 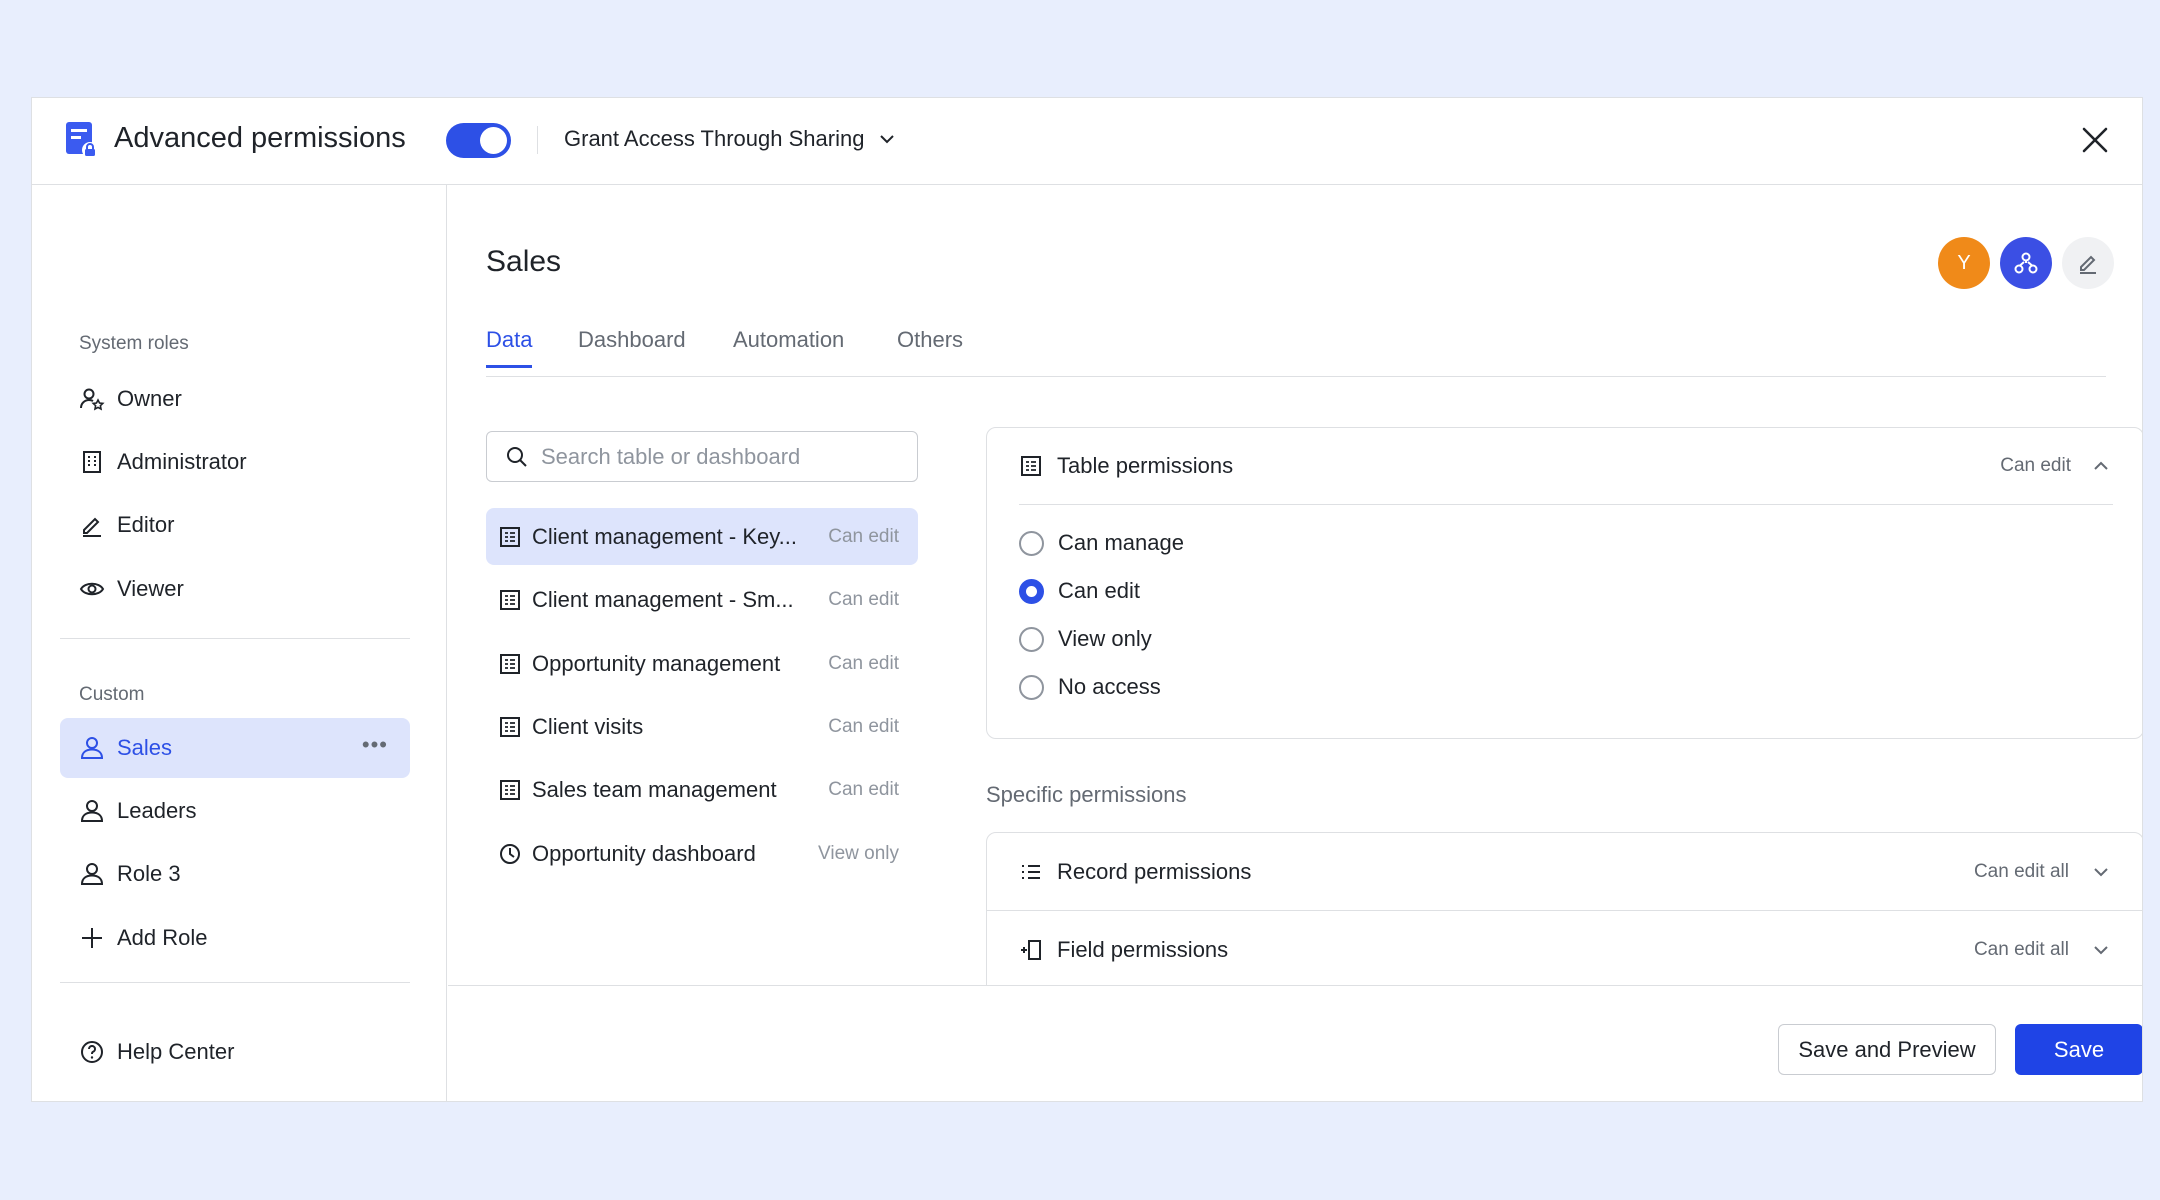 I want to click on table-name: Opportunity management, so click(x=656, y=663).